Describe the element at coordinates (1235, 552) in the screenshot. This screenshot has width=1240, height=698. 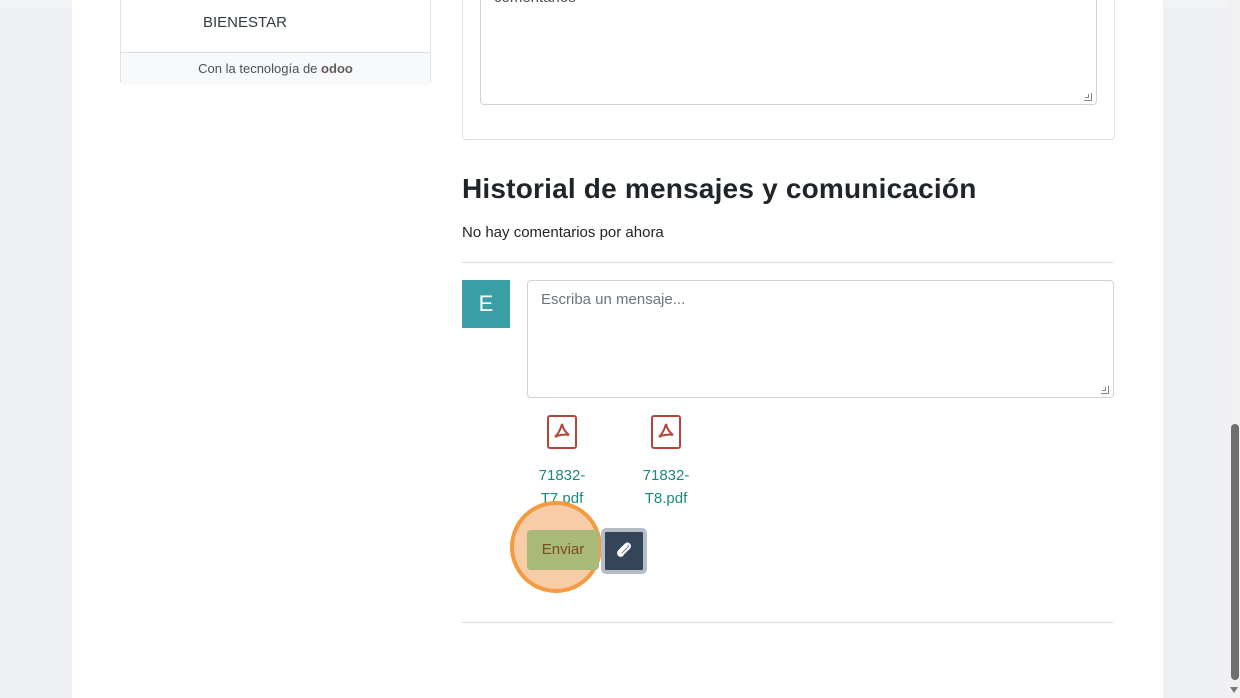
I see `scrollbar-thumb` at that location.